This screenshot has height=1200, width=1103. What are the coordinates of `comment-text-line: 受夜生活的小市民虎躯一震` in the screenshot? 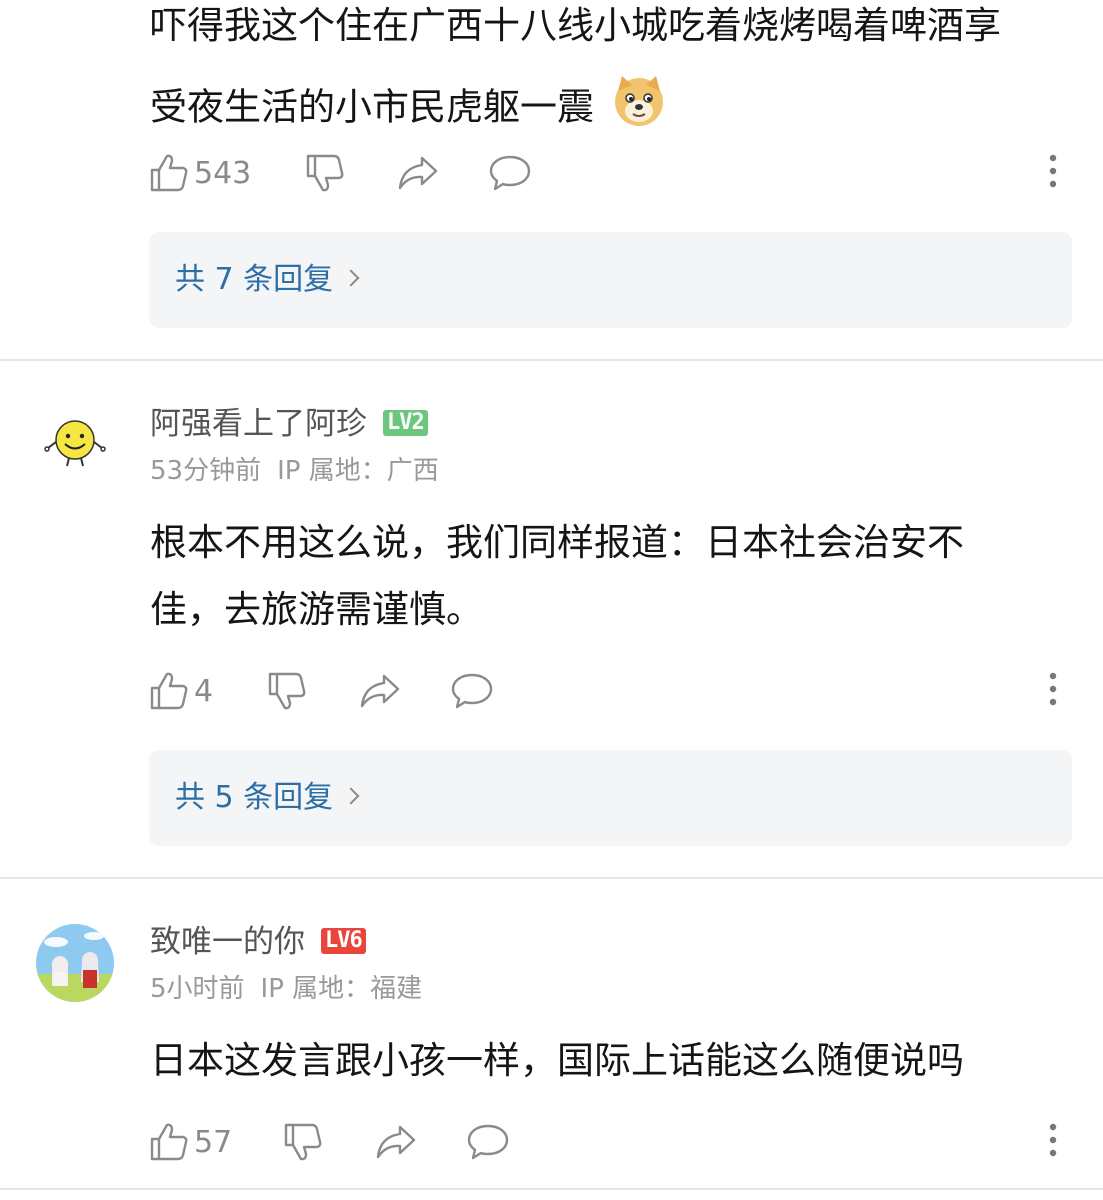 It's located at (408, 107).